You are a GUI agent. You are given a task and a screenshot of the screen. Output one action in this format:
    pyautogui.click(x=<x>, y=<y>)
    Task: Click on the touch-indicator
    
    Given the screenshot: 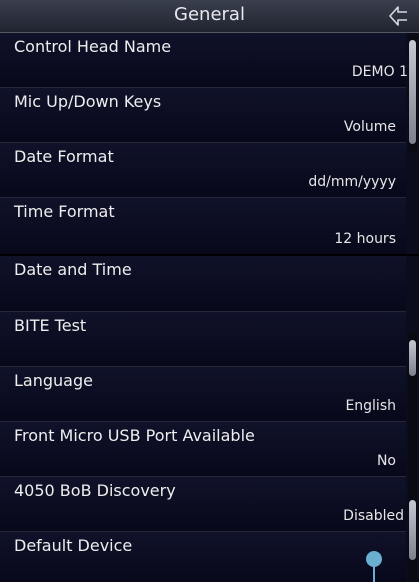 What is the action you would take?
    pyautogui.click(x=374, y=559)
    